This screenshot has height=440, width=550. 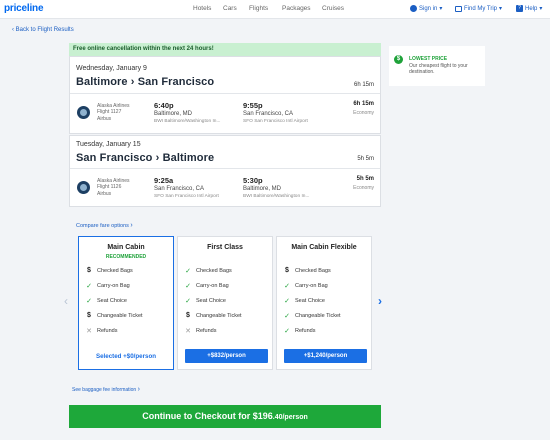 What do you see at coordinates (481, 8) in the screenshot?
I see `find-trip-label: Find My Trip` at bounding box center [481, 8].